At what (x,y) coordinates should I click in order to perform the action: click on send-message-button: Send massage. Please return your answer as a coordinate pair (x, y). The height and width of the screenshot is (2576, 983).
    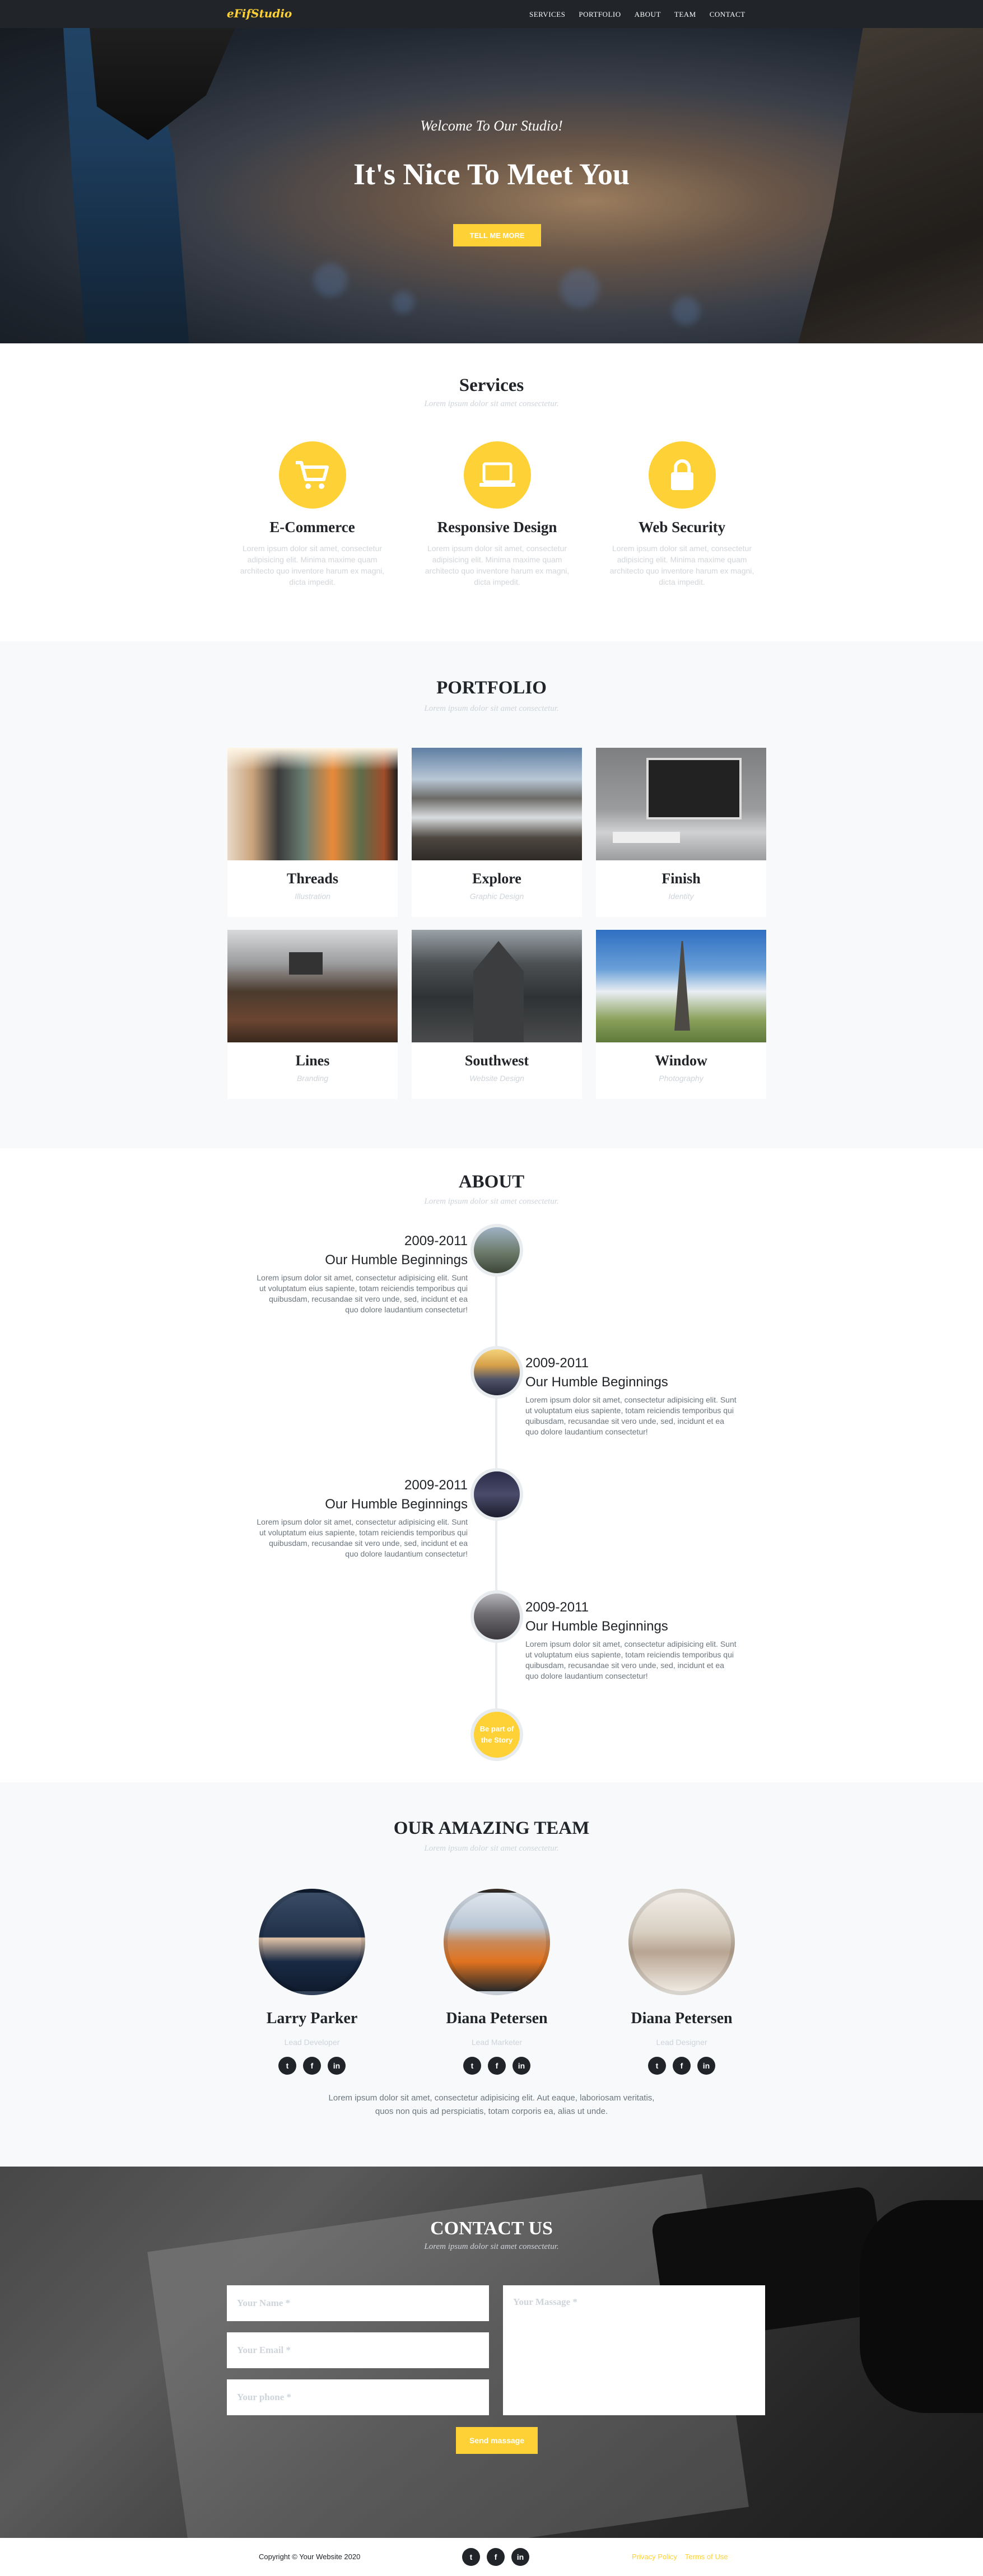
    Looking at the image, I should click on (497, 2440).